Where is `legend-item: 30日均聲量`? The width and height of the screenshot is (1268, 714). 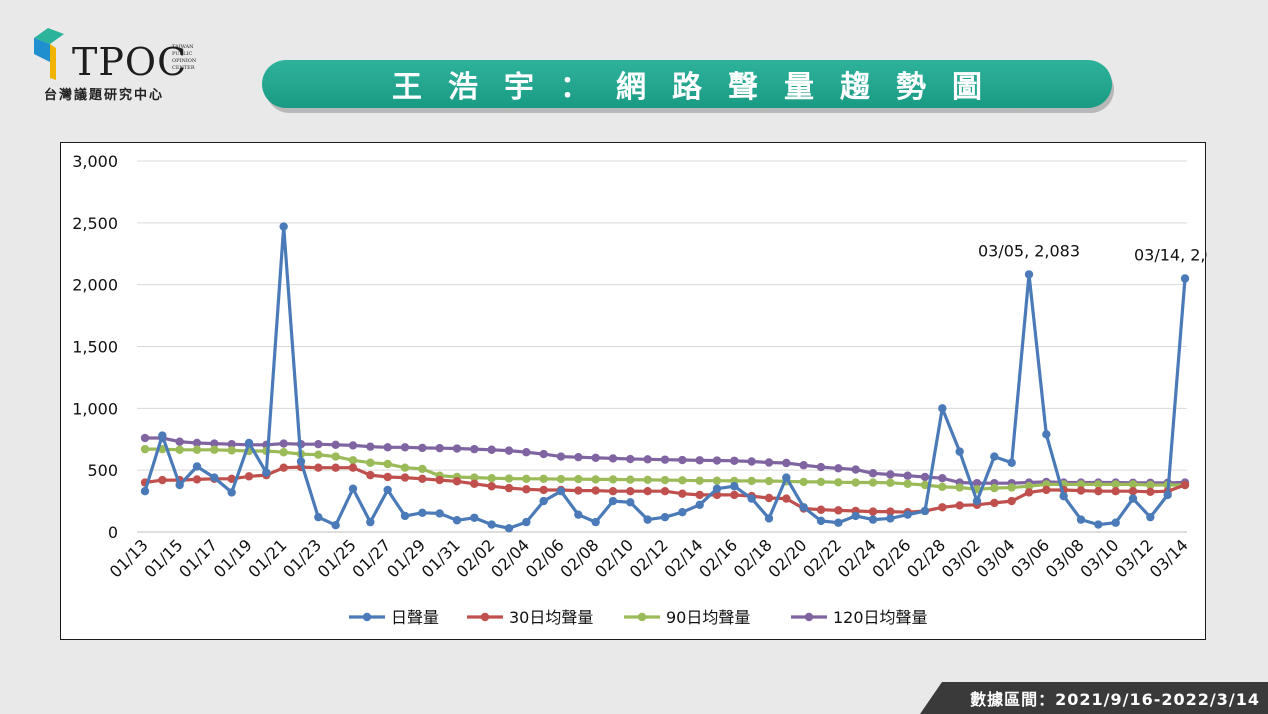 legend-item: 30日均聲量 is located at coordinates (530, 617).